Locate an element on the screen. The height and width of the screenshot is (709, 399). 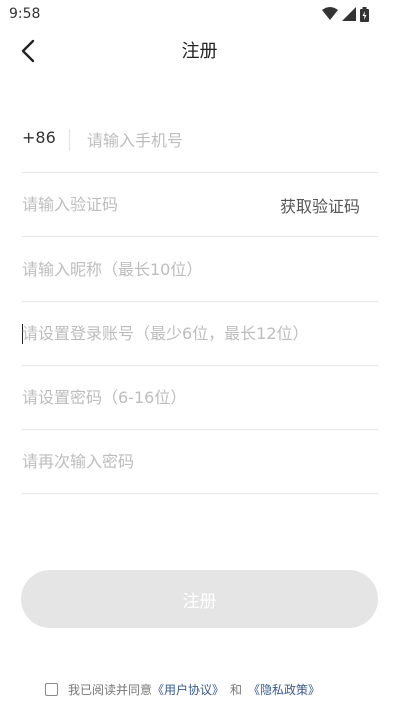
phone-prefix: +86 is located at coordinates (39, 137).